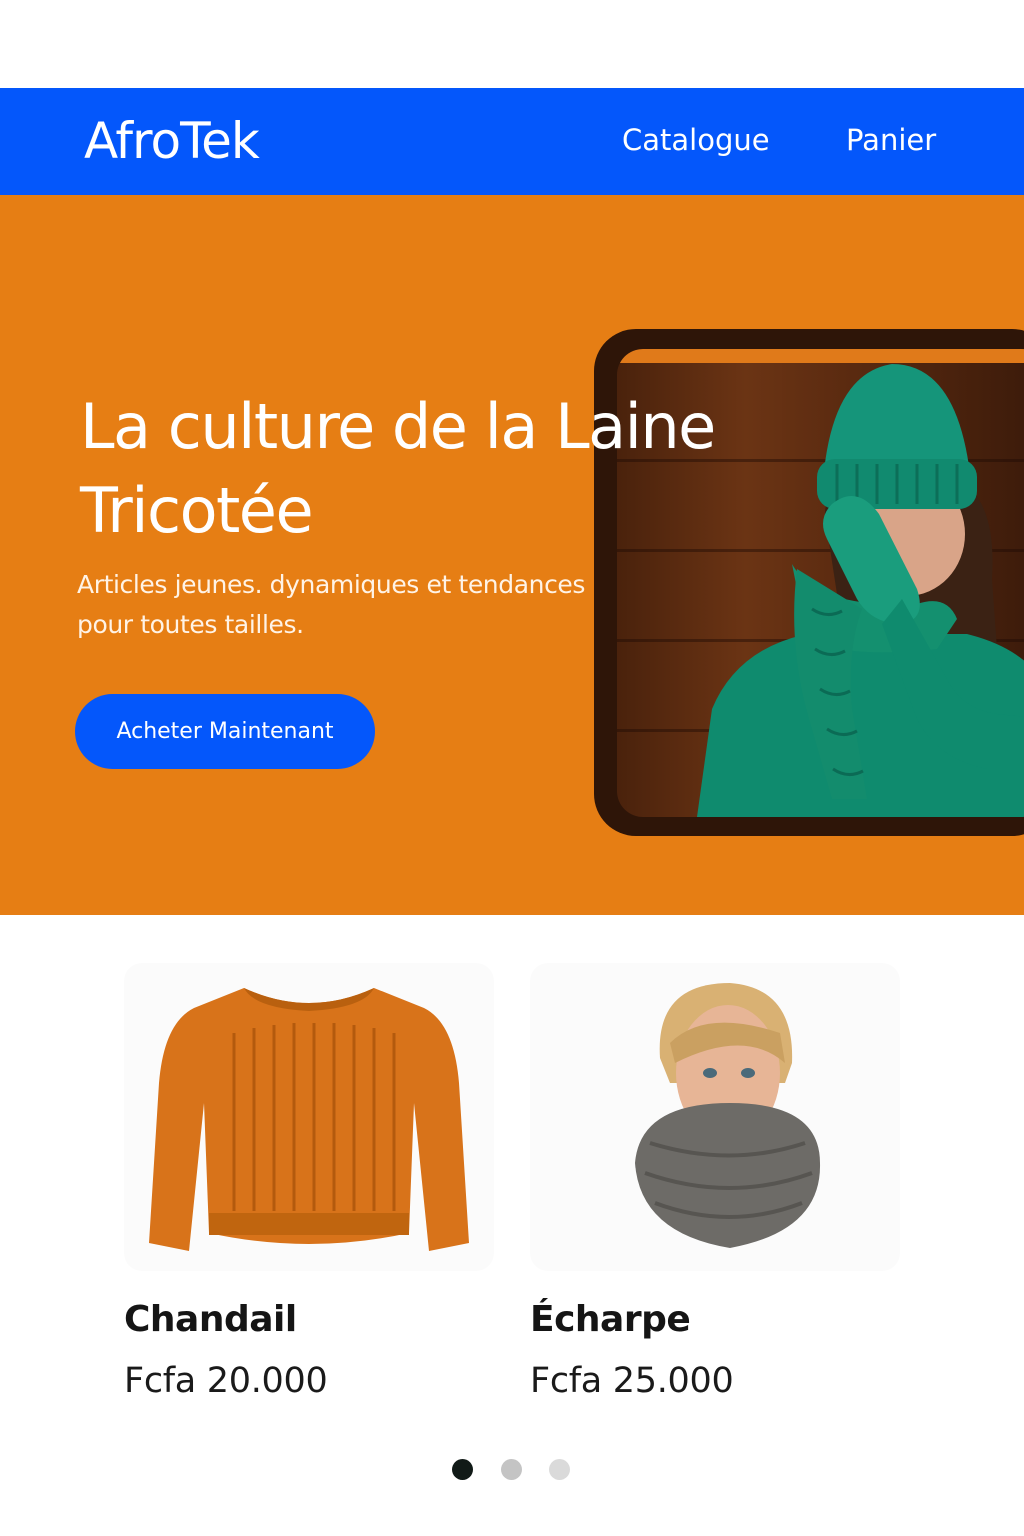 The height and width of the screenshot is (1536, 1024). I want to click on product-card: Écharpe Fcfa 25.000, so click(715, 1182).